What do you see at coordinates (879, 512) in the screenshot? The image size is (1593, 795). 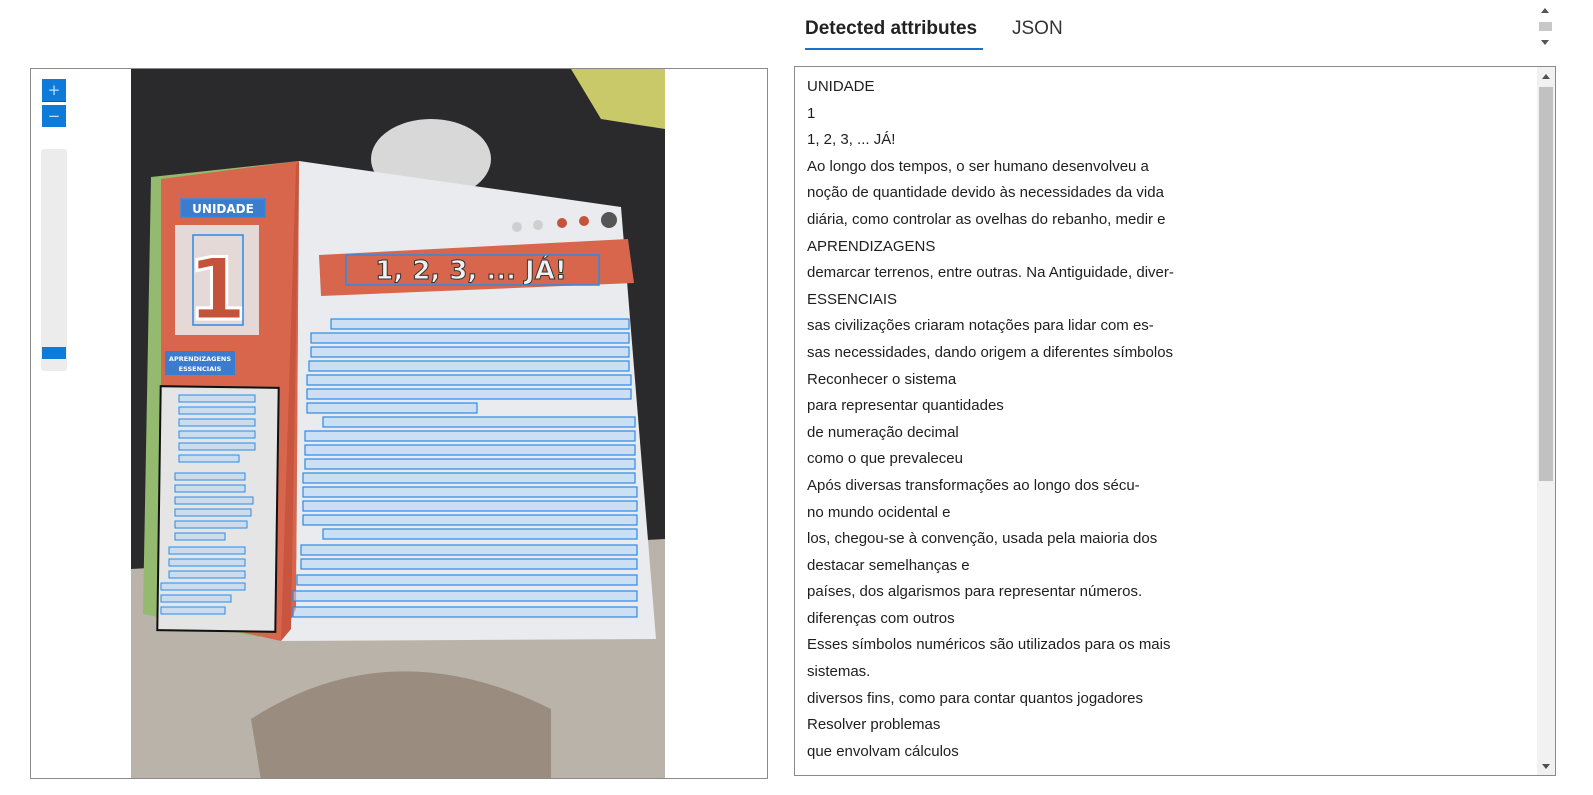 I see `detected-line: no mundo ocidental e` at bounding box center [879, 512].